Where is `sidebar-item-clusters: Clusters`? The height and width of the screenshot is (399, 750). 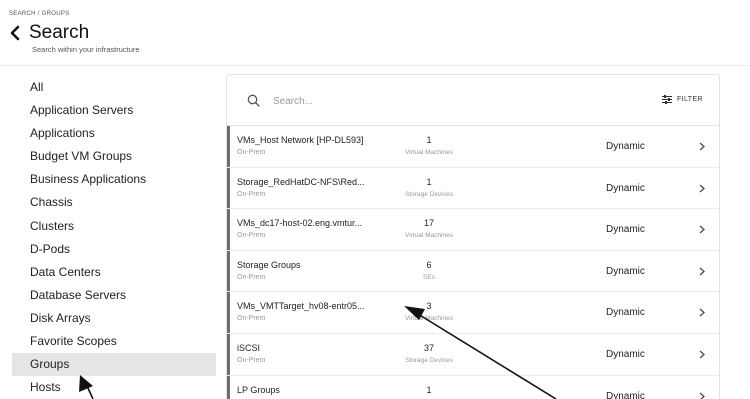
sidebar-item-clusters: Clusters is located at coordinates (114, 226).